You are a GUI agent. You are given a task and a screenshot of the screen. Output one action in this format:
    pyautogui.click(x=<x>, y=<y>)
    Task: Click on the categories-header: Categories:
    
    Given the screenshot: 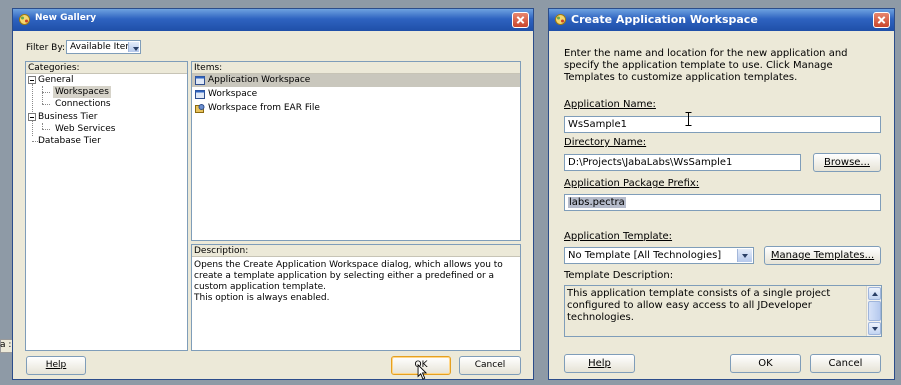 What is the action you would take?
    pyautogui.click(x=106, y=68)
    